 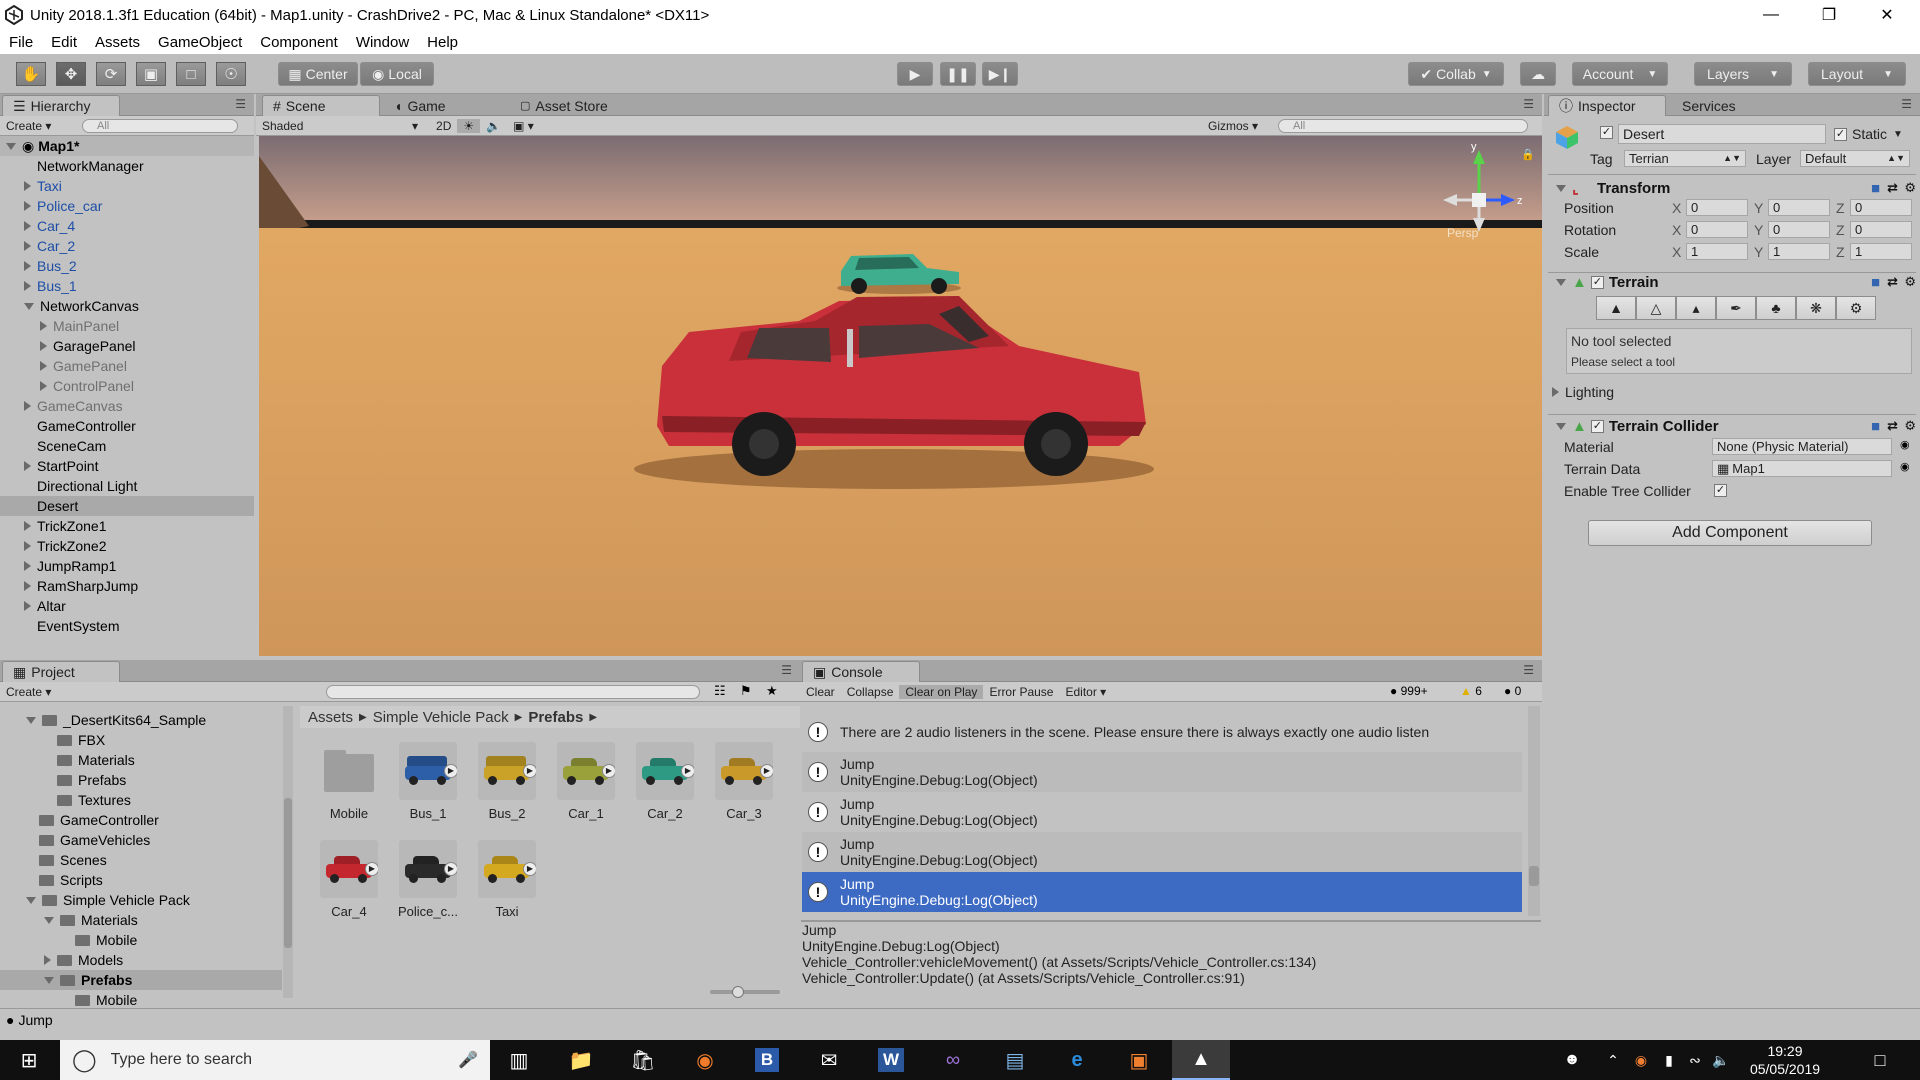 I want to click on hierarchy-item: JumpRamp1, so click(x=127, y=566).